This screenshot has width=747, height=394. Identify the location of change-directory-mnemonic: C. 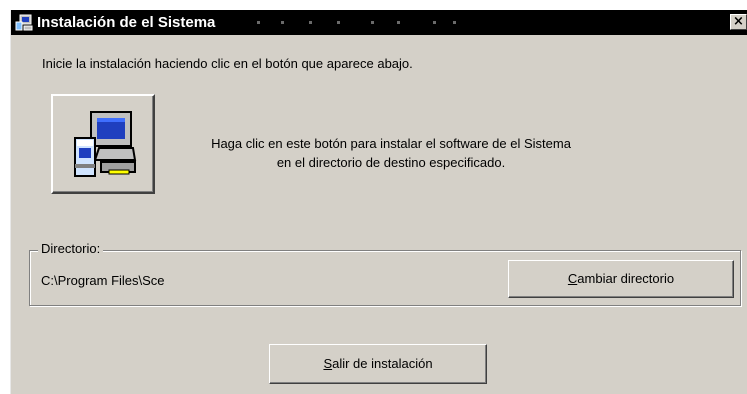
(572, 278).